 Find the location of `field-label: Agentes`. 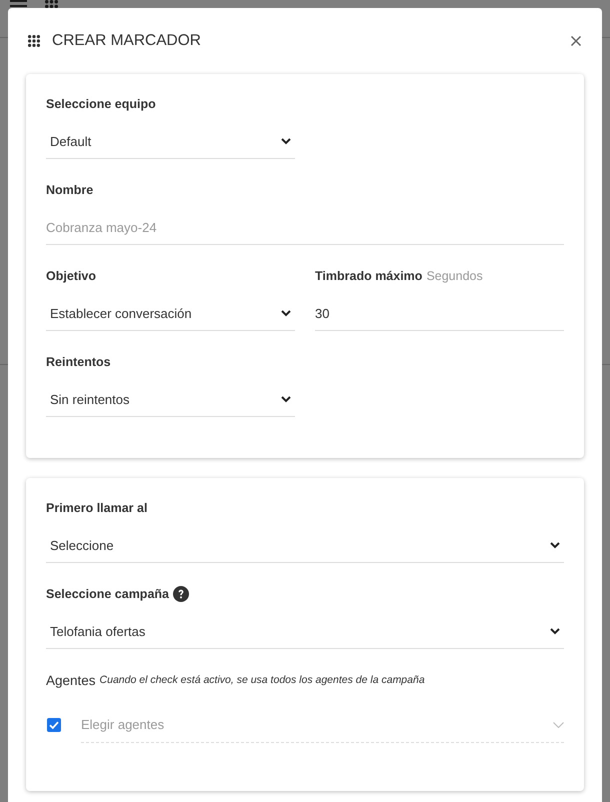

field-label: Agentes is located at coordinates (71, 680).